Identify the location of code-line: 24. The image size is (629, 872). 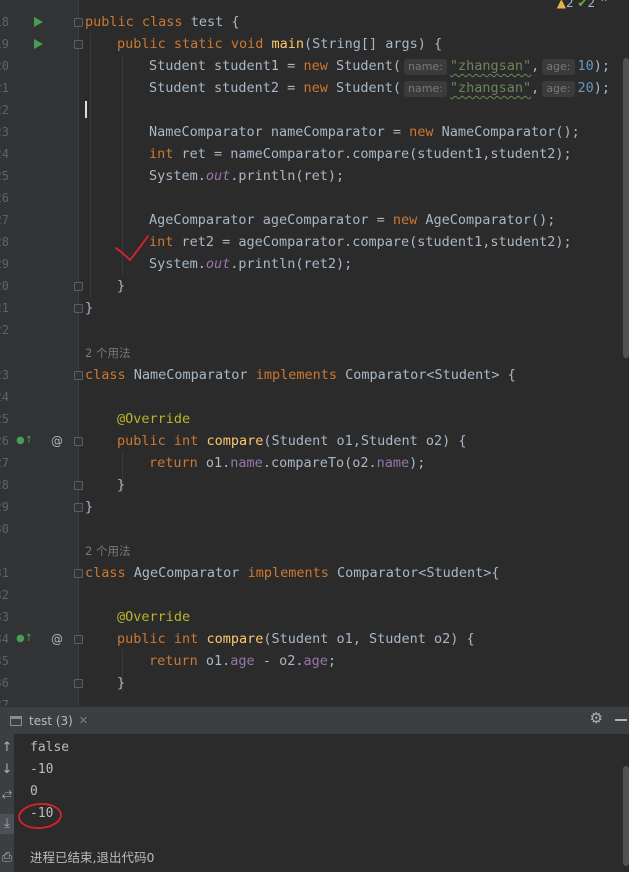
(314, 397).